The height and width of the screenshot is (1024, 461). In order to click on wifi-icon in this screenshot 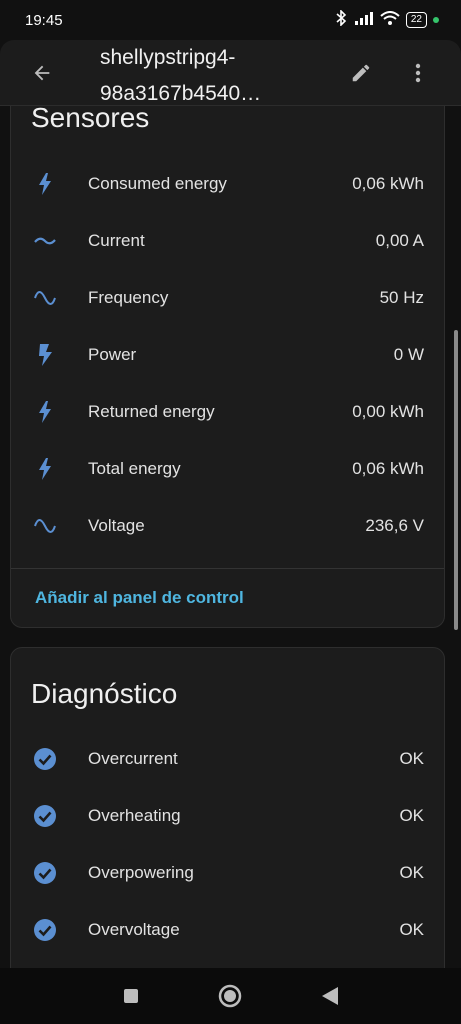, I will do `click(390, 20)`.